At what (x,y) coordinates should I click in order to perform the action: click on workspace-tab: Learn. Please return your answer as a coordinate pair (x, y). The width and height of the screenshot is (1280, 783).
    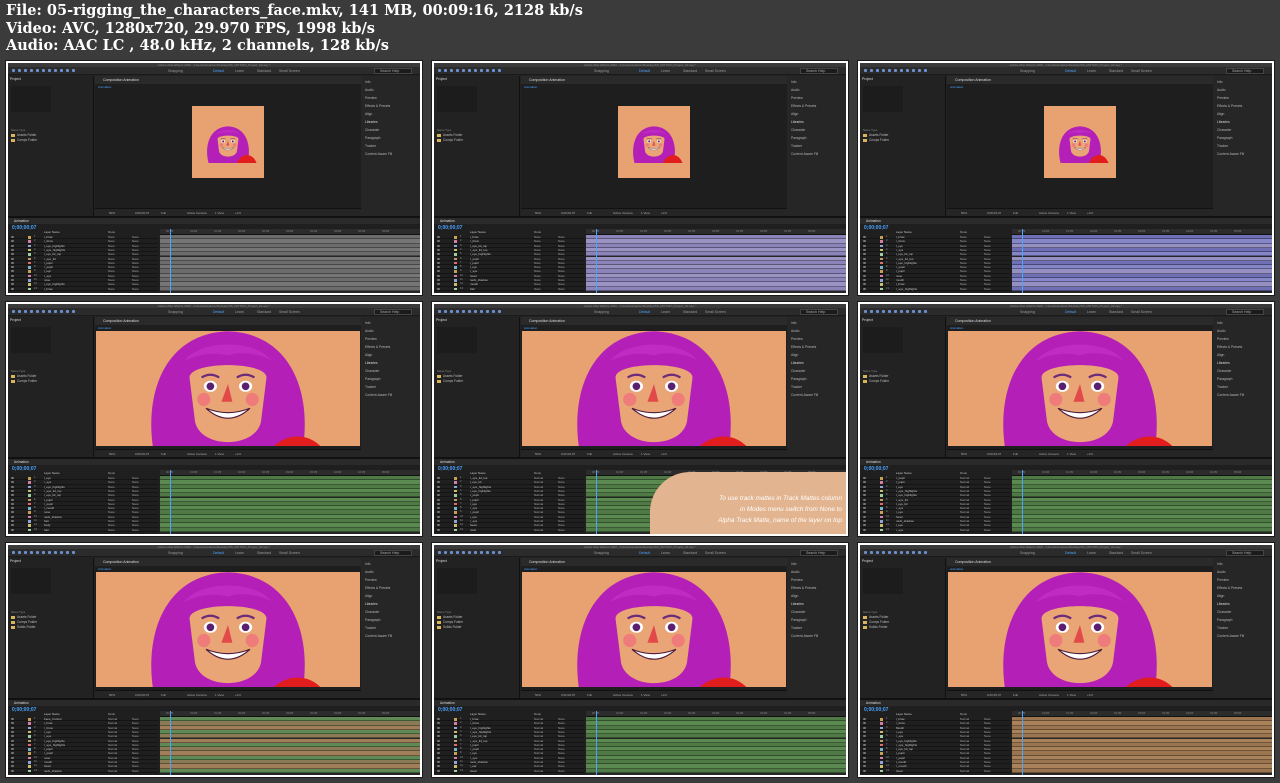
    Looking at the image, I should click on (1091, 553).